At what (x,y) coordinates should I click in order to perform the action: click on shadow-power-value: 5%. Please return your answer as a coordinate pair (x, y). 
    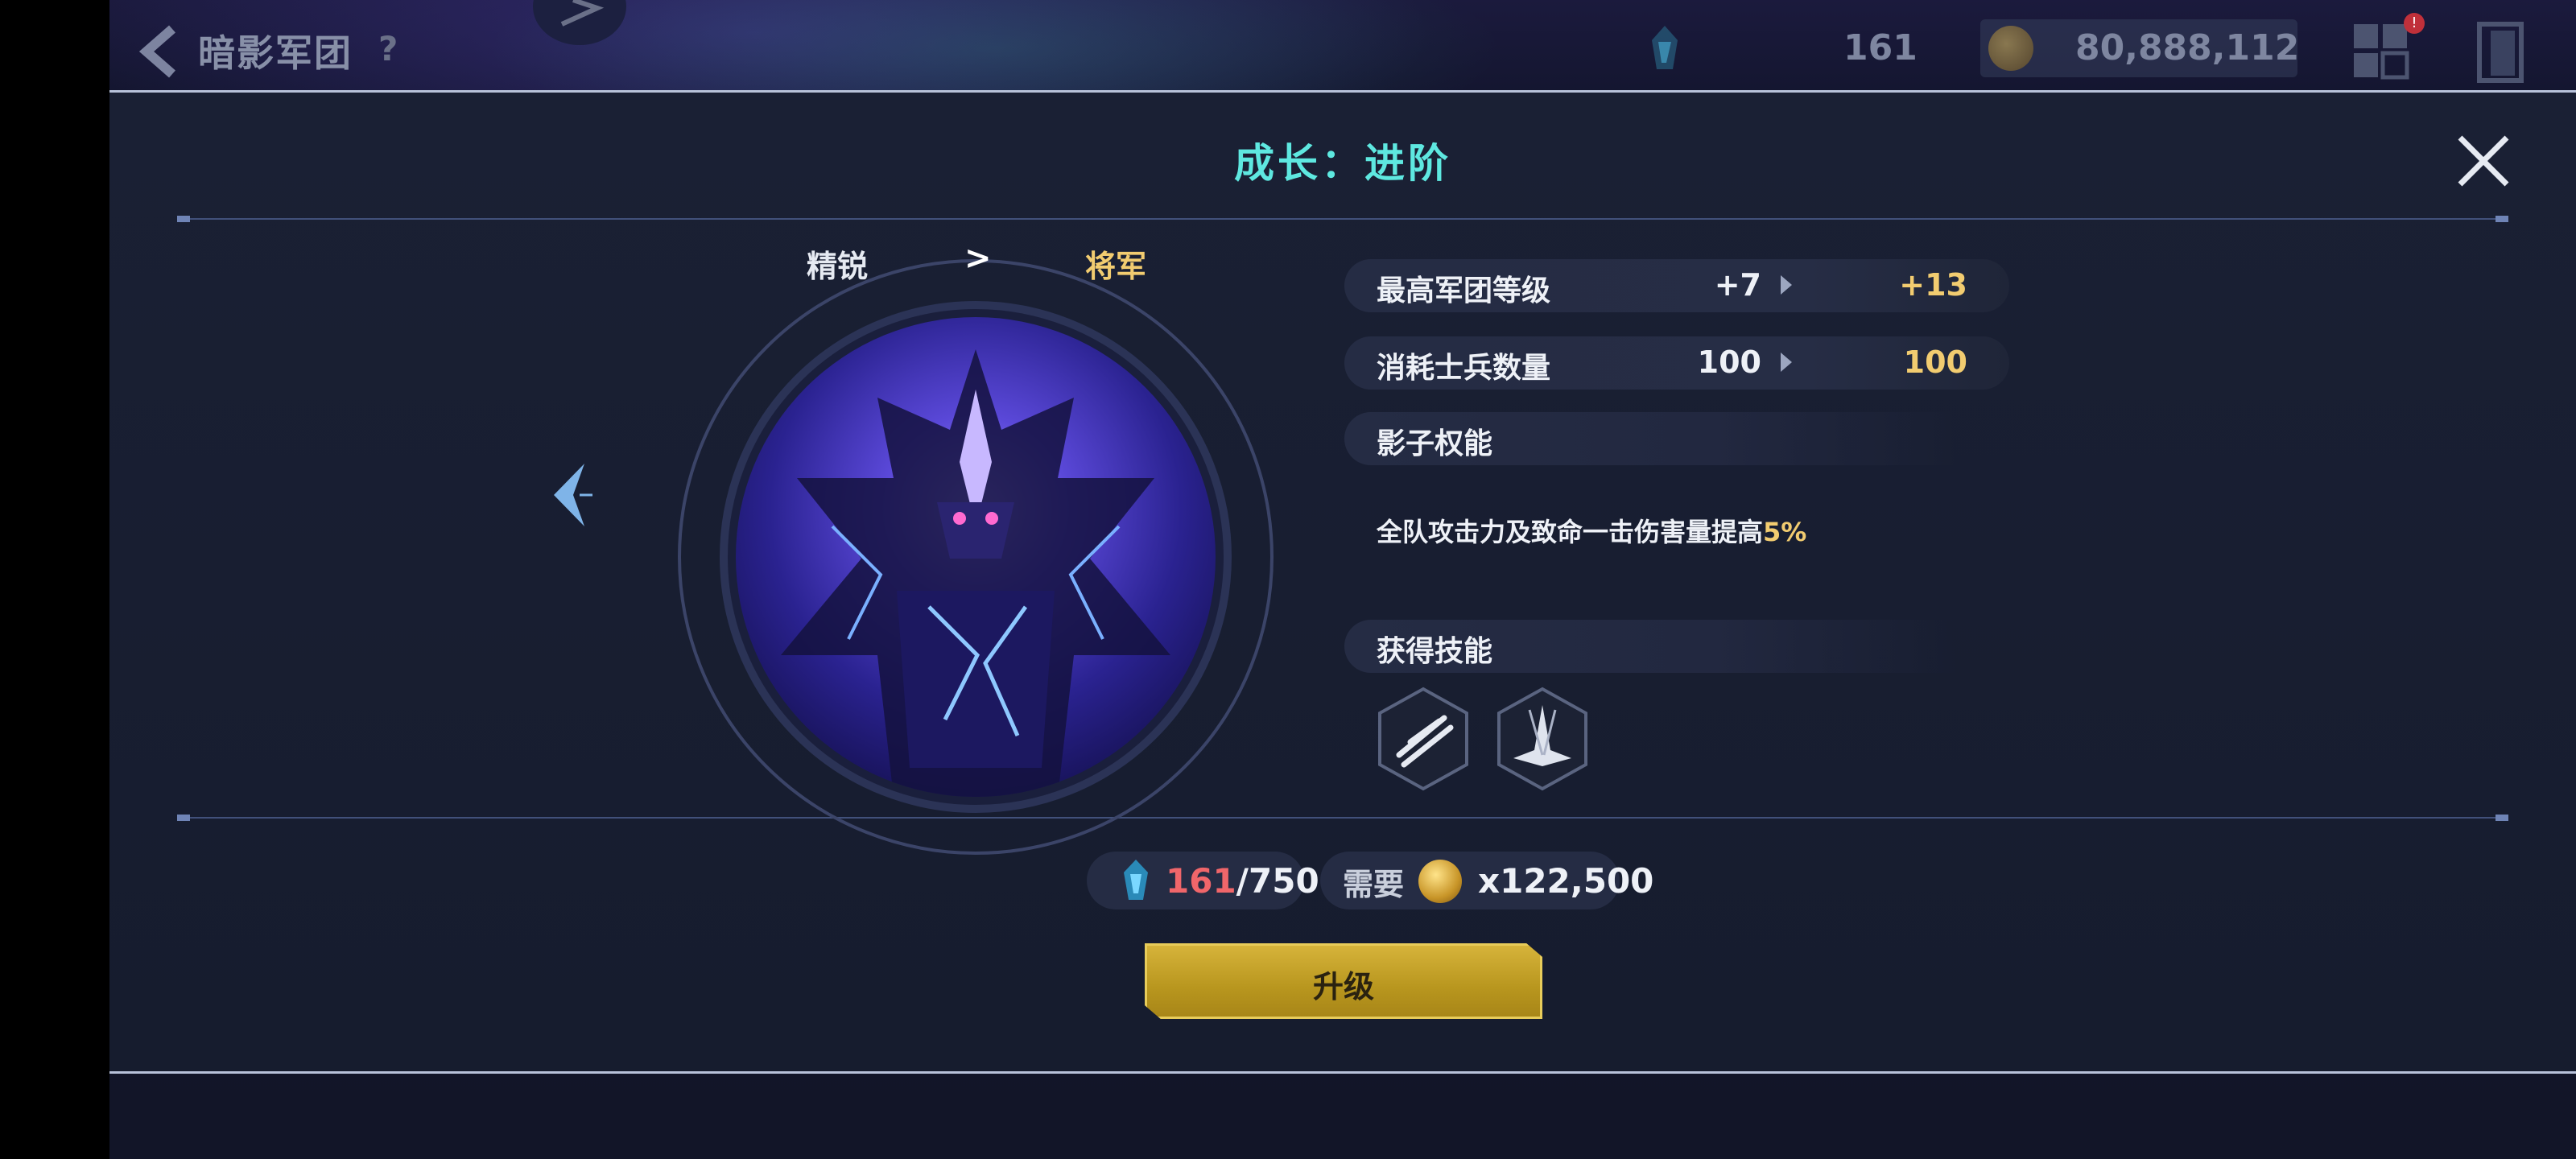
    Looking at the image, I should click on (1785, 532).